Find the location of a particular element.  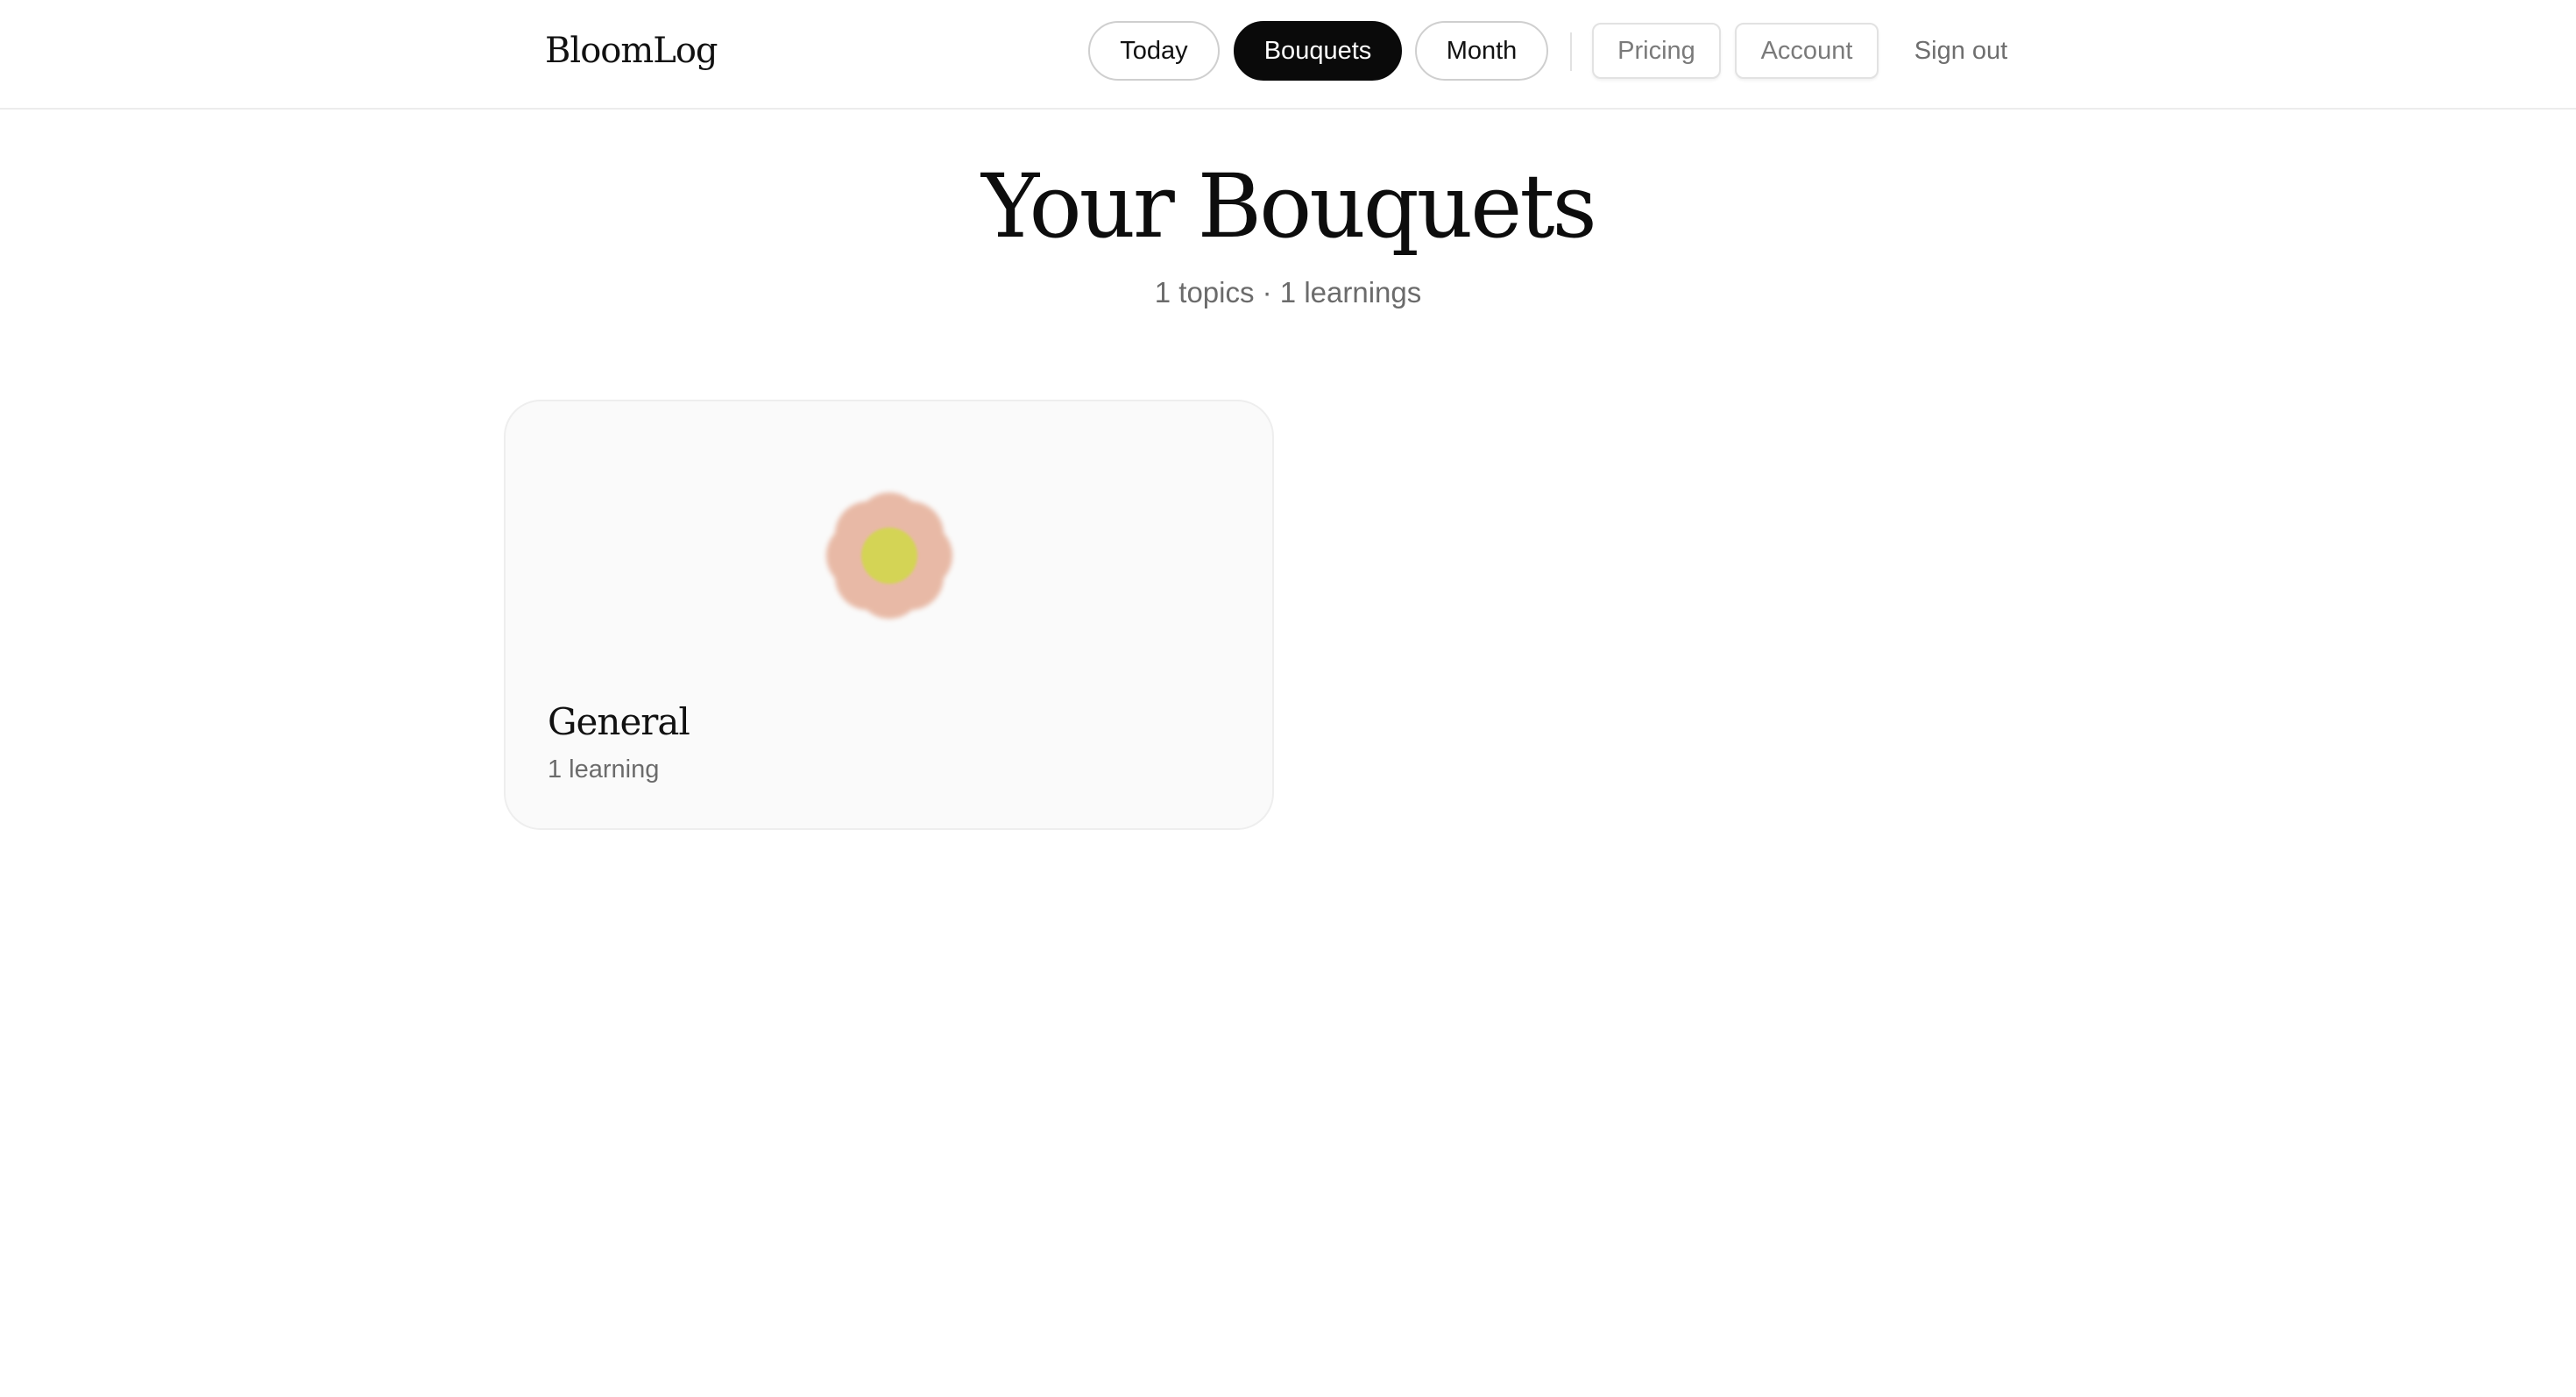

page-subtitle: 1 topics · 1 learnings is located at coordinates (1288, 292).